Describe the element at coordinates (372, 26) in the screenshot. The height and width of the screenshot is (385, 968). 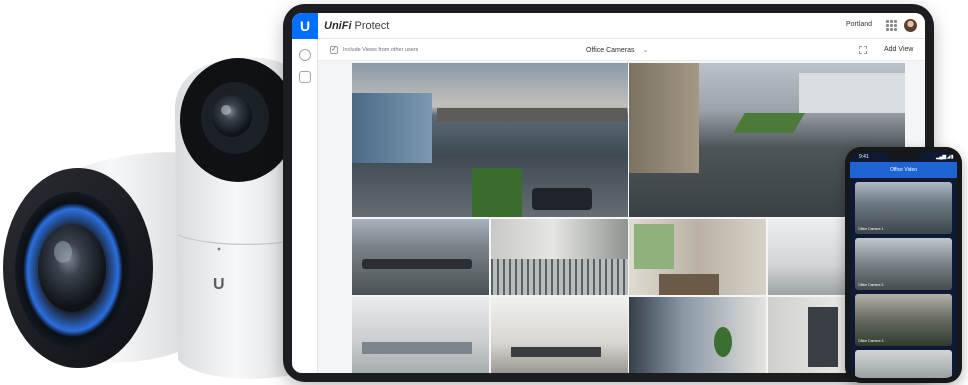
I see `app-title-name: Protect` at that location.